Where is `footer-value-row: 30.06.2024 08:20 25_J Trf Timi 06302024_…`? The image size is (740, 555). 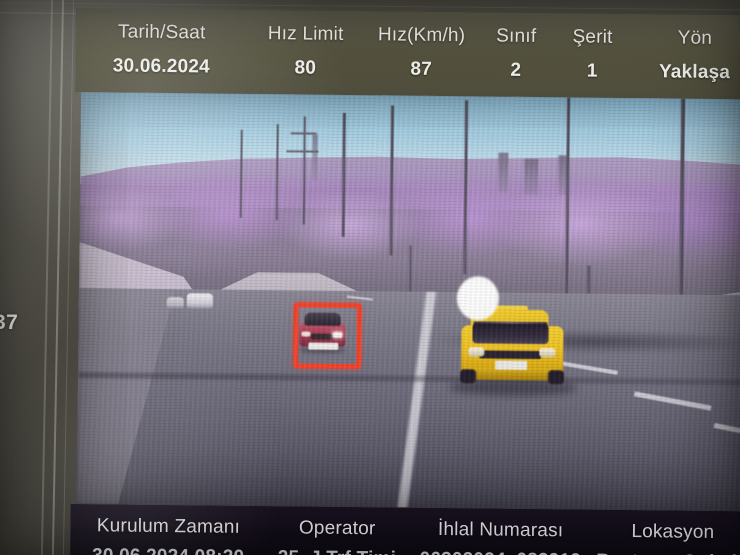
footer-value-row: 30.06.2024 08:20 25_J Trf Timi 06302024_… is located at coordinates (405, 549).